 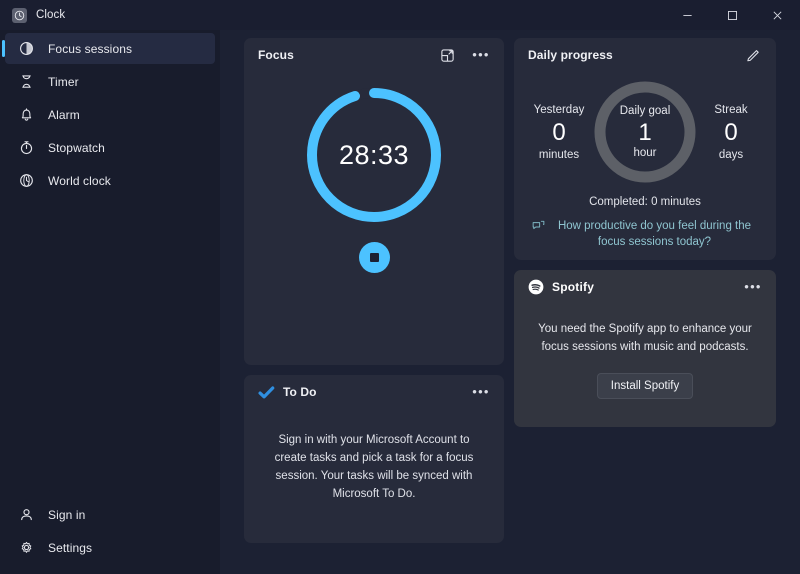 I want to click on streak-unit: days, so click(x=731, y=154).